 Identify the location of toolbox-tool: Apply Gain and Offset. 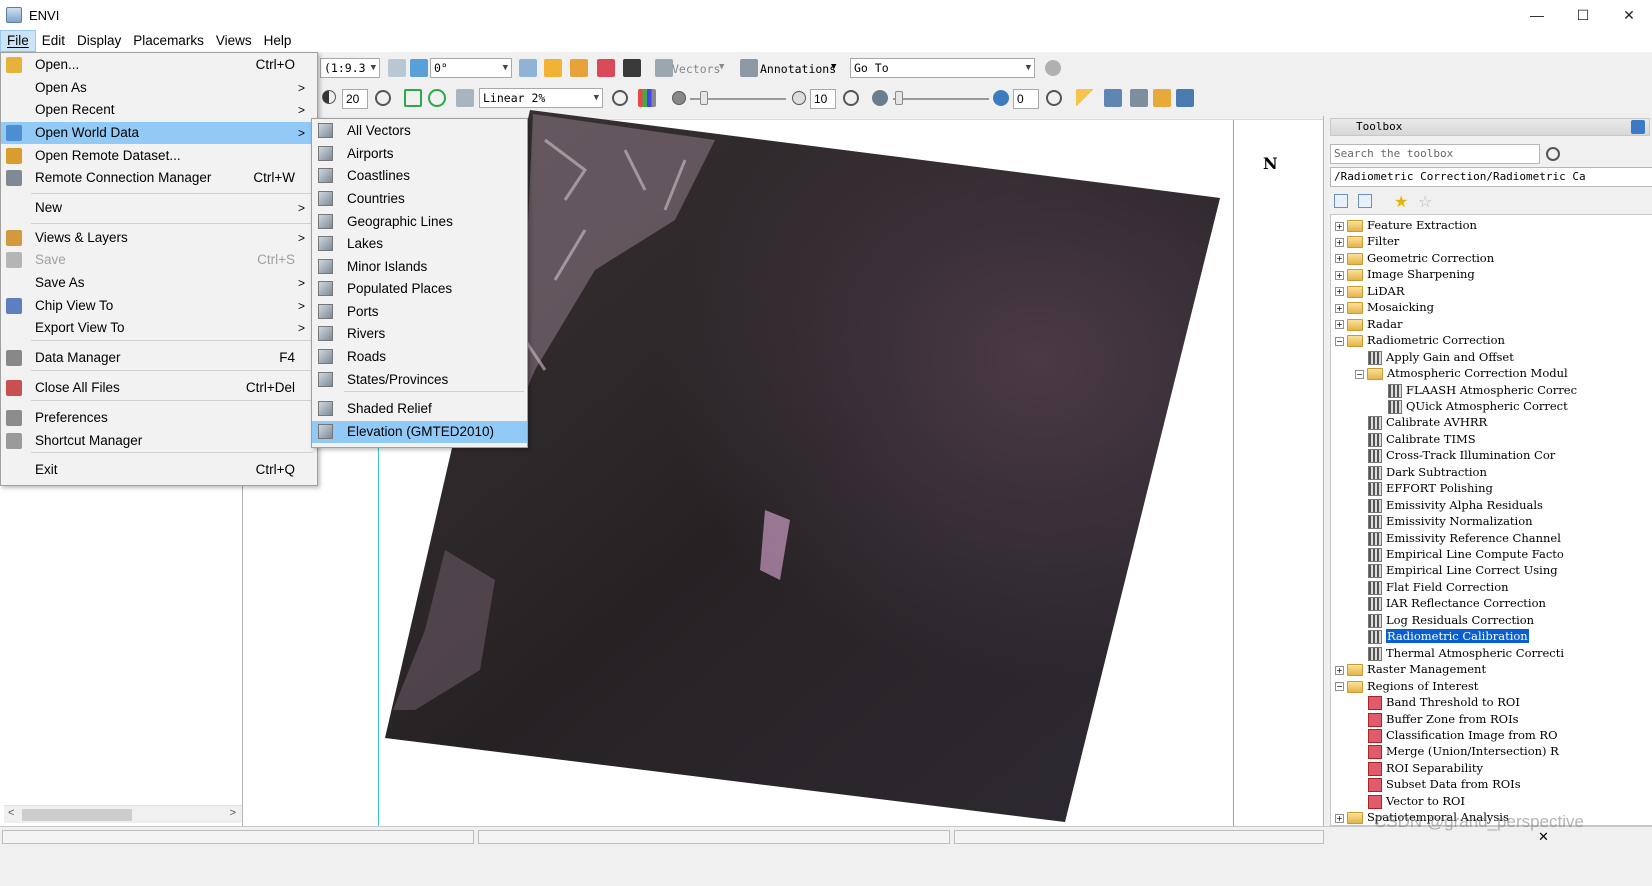
(1434, 357).